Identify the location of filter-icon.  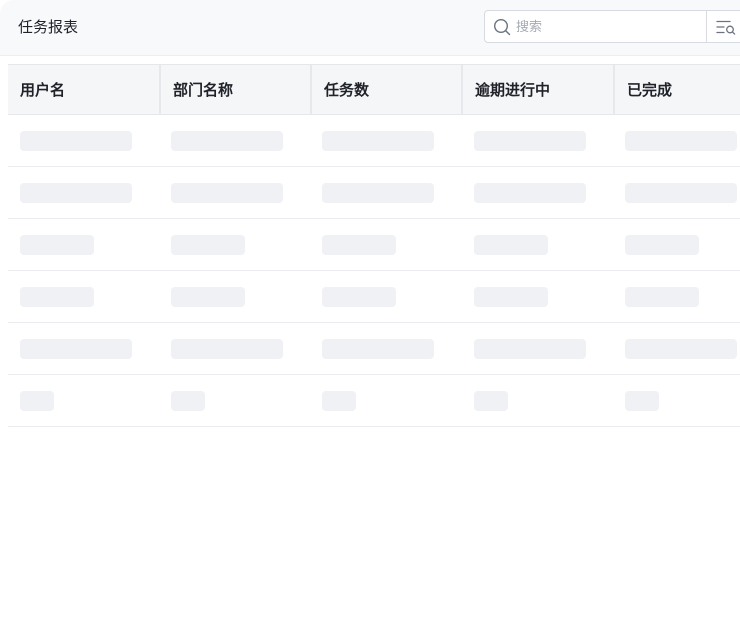
(726, 27).